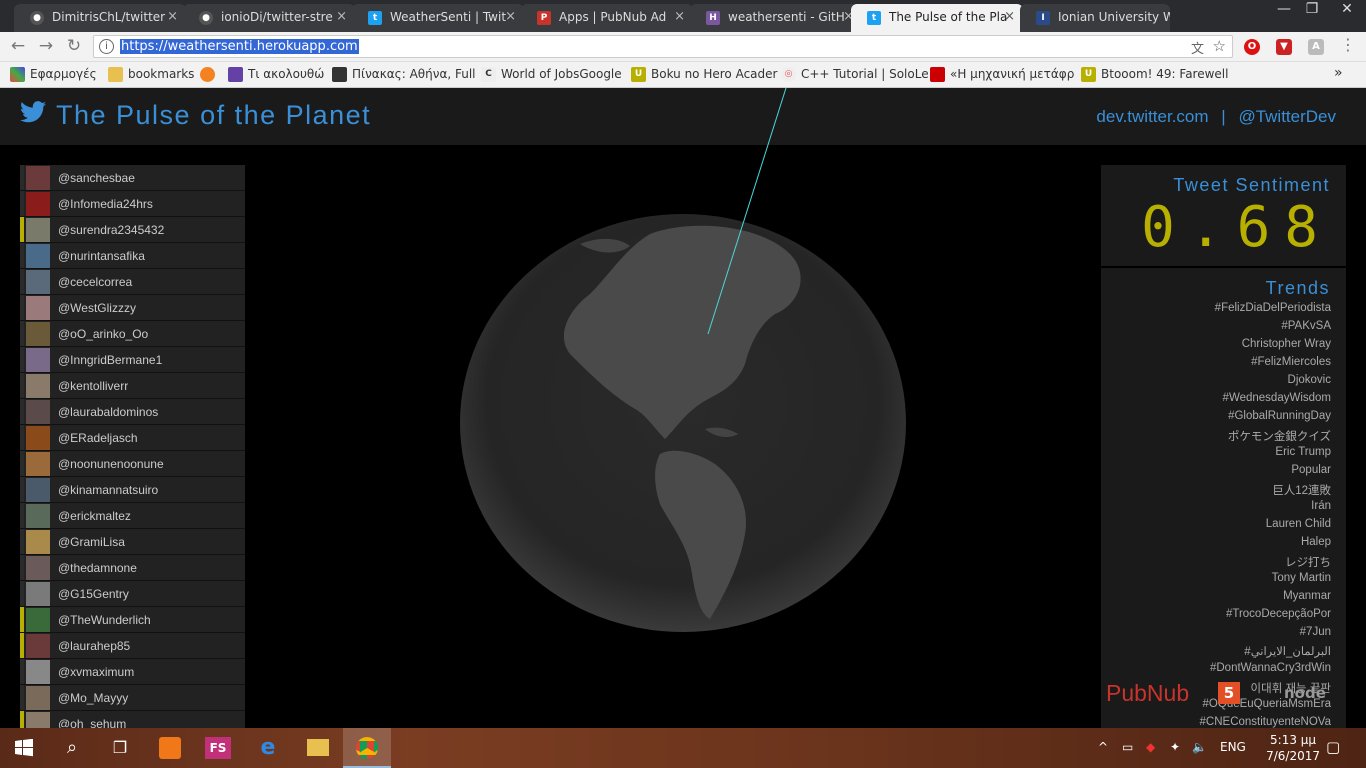 The image size is (1366, 768). What do you see at coordinates (1293, 748) in the screenshot?
I see `clock: 5:13 μμ 7/6/2017` at bounding box center [1293, 748].